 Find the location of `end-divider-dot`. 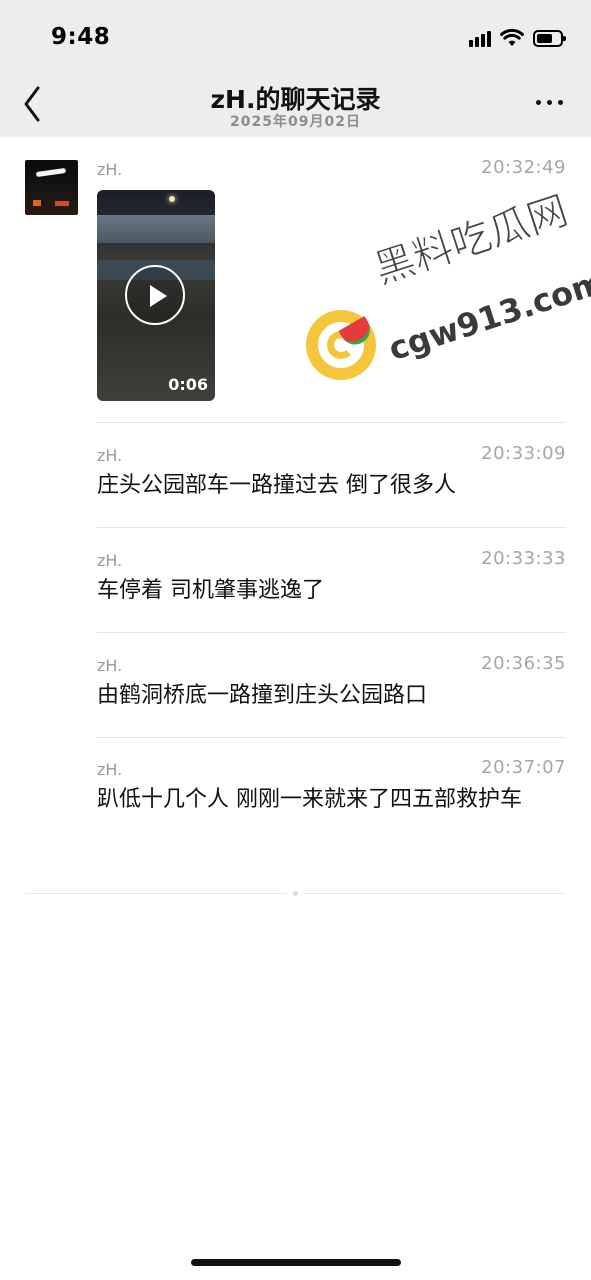

end-divider-dot is located at coordinates (295, 893).